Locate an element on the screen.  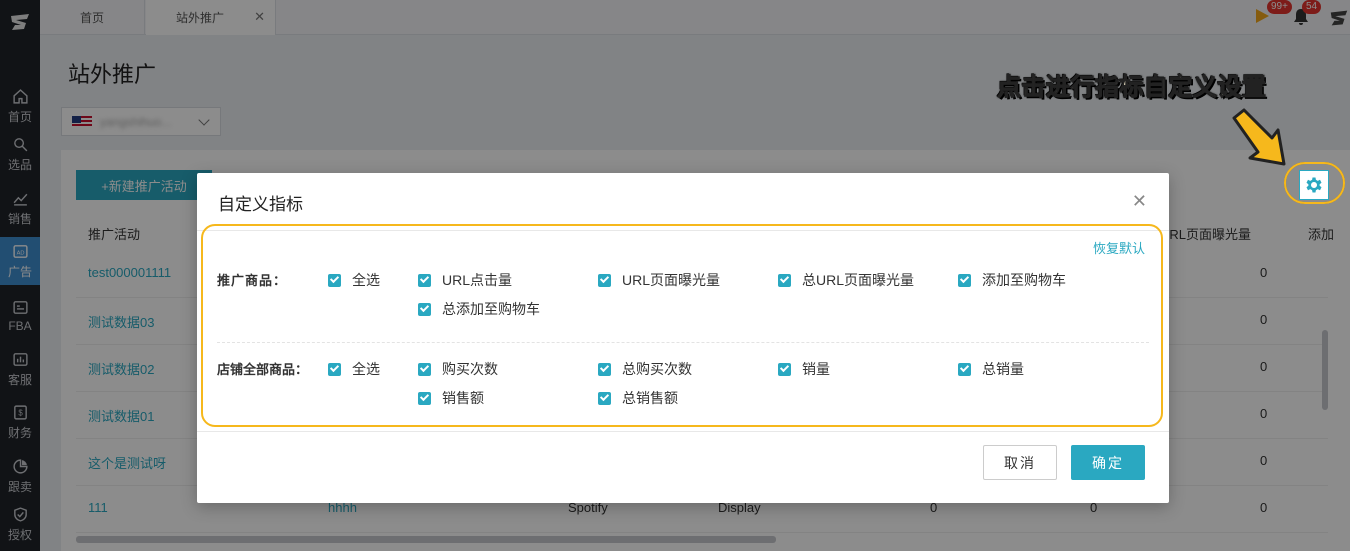
arrow-icon is located at coordinates (1259, 137).